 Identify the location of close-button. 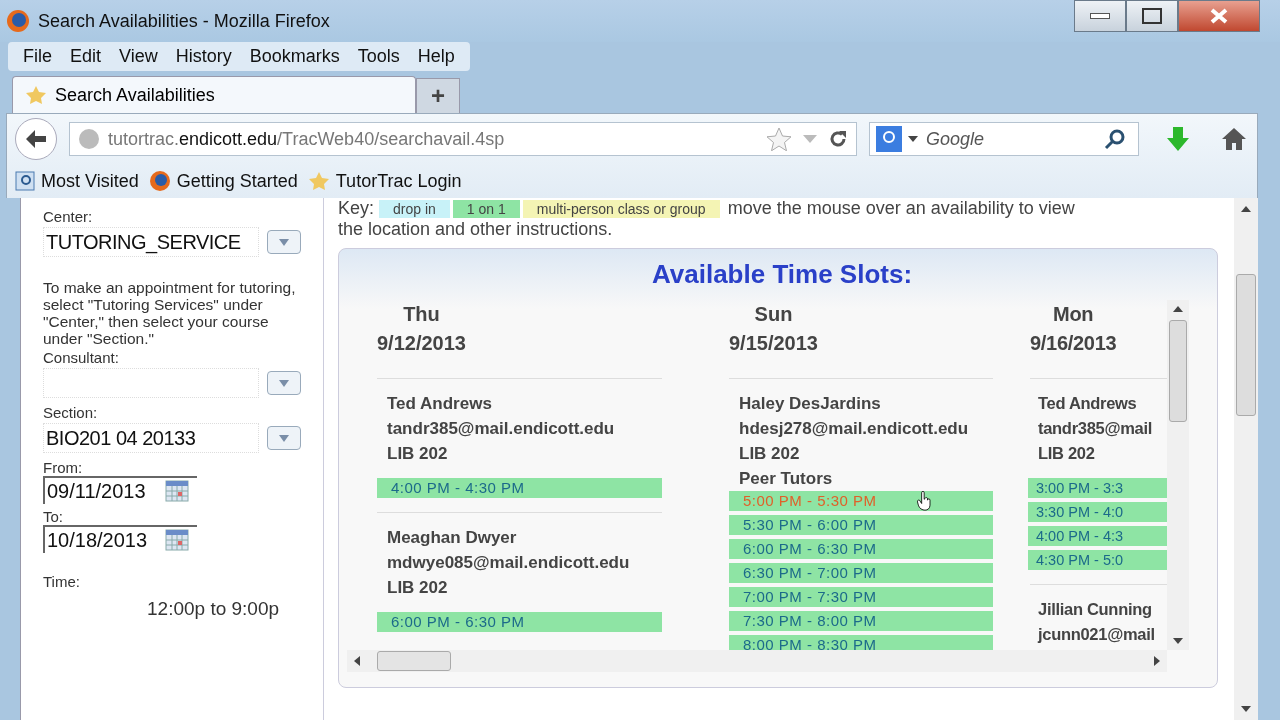
(1219, 16).